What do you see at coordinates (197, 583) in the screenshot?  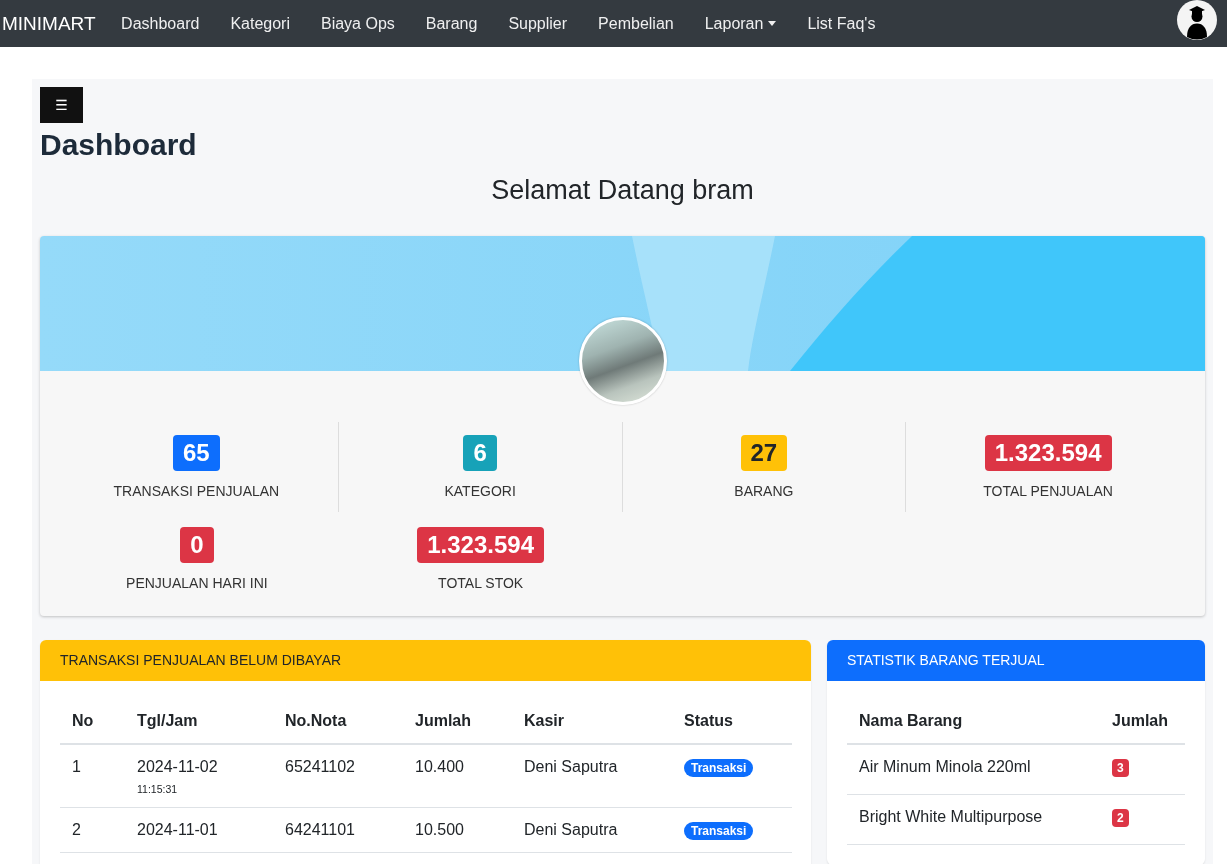 I see `stat-label: PENJUALAN HARI INI` at bounding box center [197, 583].